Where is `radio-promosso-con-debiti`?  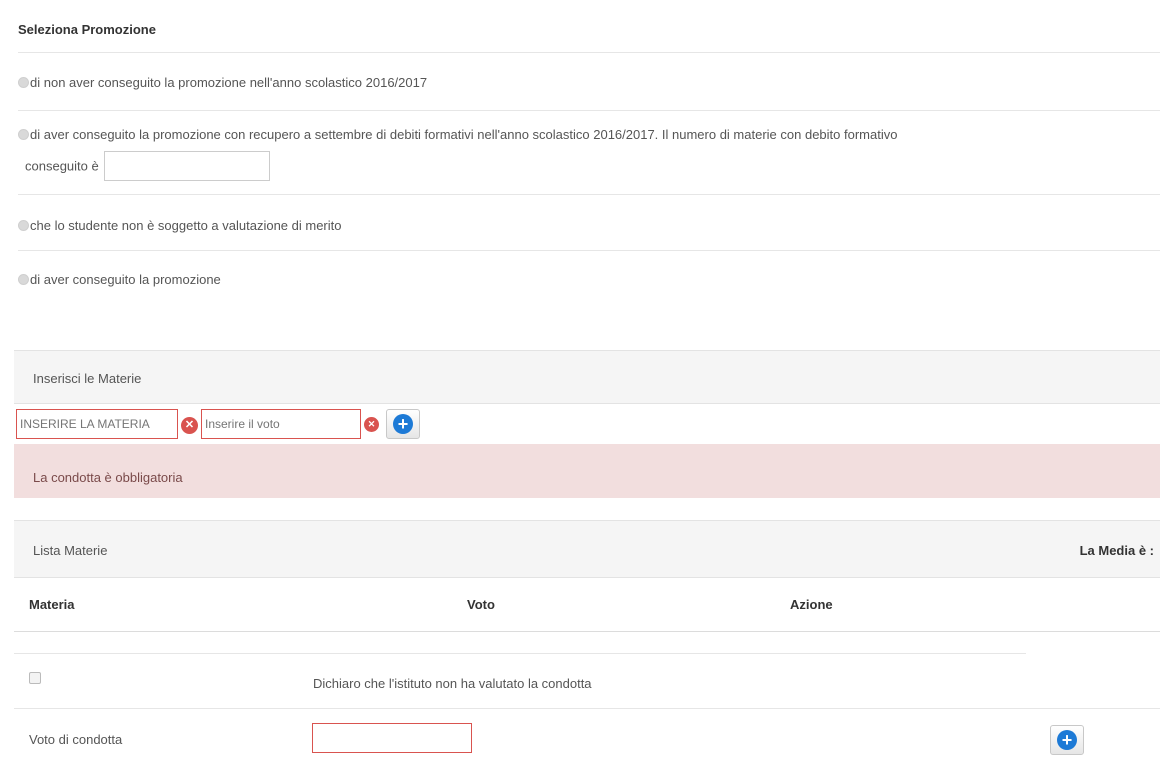
radio-promosso-con-debiti is located at coordinates (23, 134).